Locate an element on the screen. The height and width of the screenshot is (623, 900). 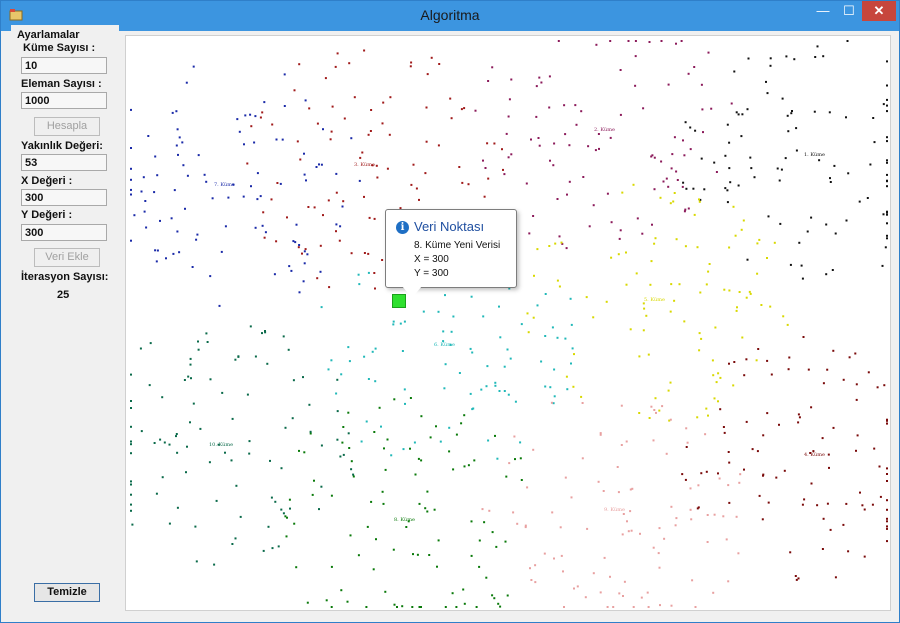
y-value-label: Y Değeri : is located at coordinates (47, 215).